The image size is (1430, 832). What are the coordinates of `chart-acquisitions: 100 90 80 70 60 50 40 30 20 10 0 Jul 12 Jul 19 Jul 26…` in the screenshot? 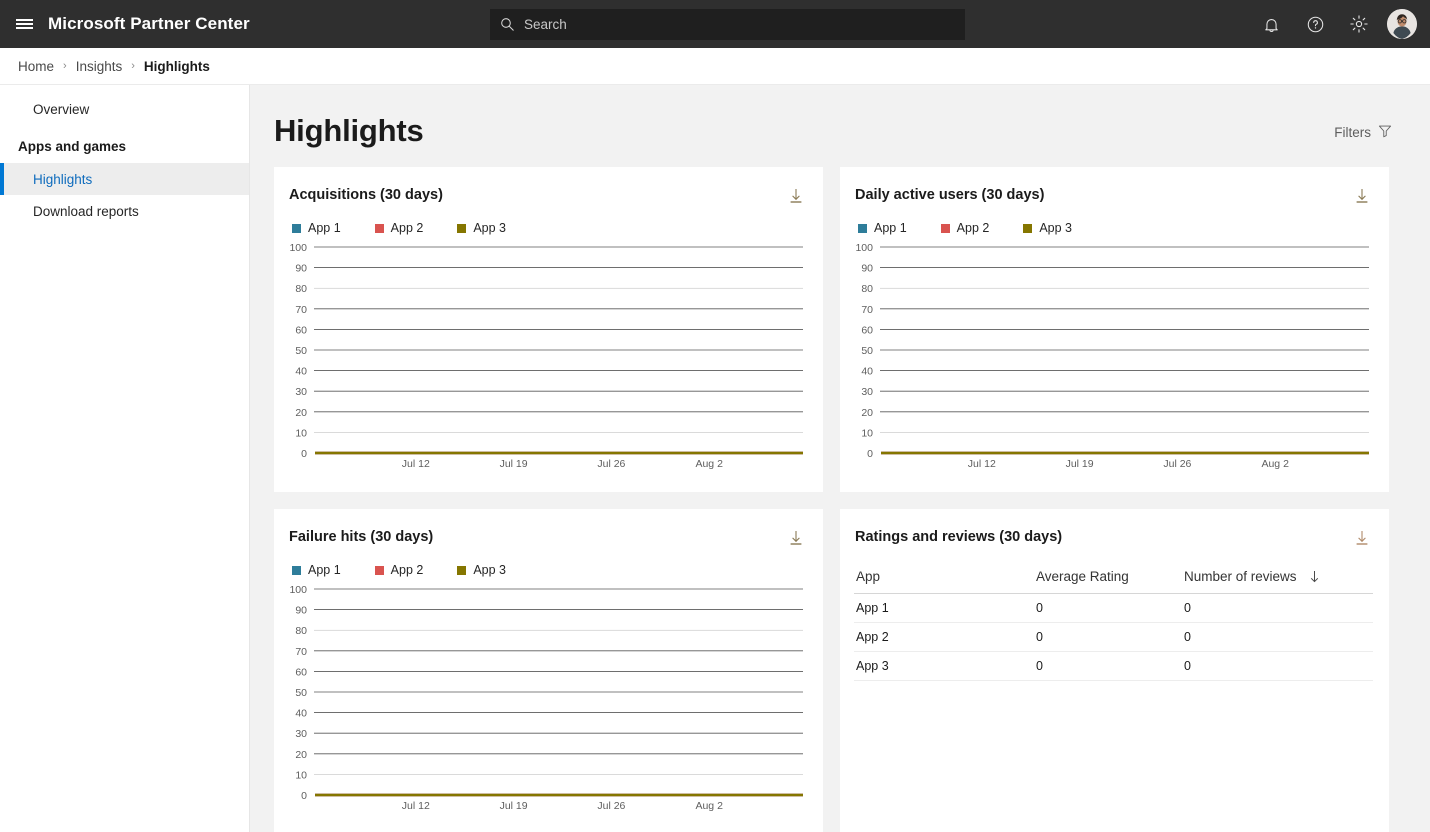 It's located at (547, 361).